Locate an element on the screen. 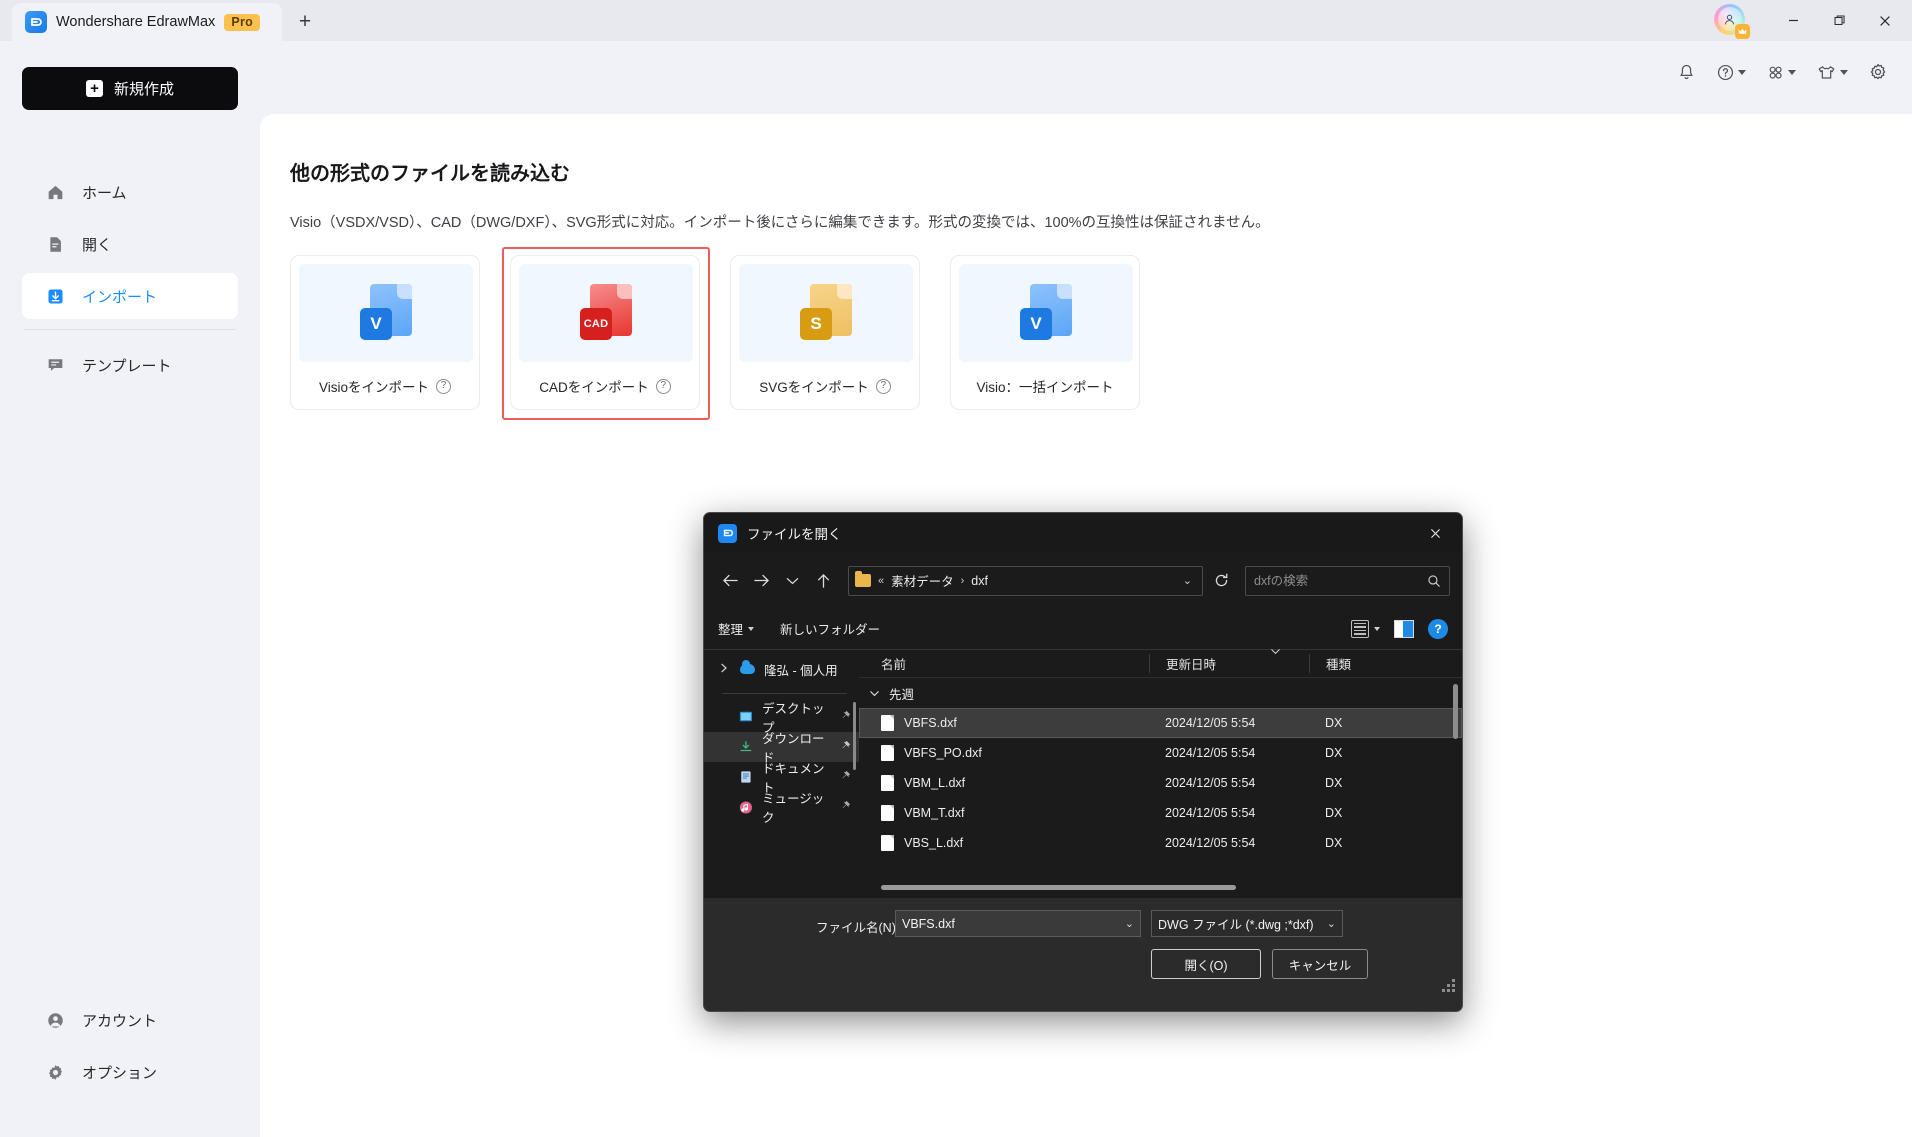  filetype-dropdown: DWG ファイル (*.dwg ;*dxf) ⌄ is located at coordinates (1247, 923).